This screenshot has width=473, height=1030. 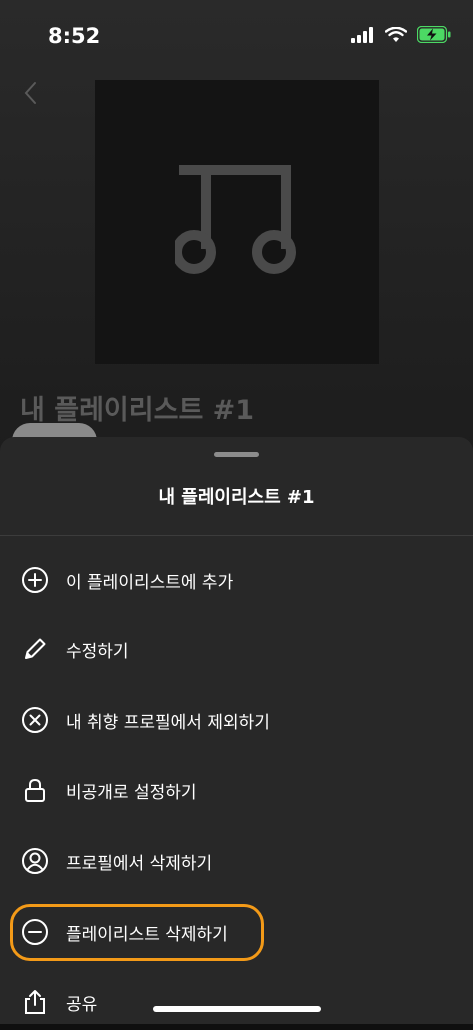 I want to click on status-time: 8:52, so click(x=74, y=36).